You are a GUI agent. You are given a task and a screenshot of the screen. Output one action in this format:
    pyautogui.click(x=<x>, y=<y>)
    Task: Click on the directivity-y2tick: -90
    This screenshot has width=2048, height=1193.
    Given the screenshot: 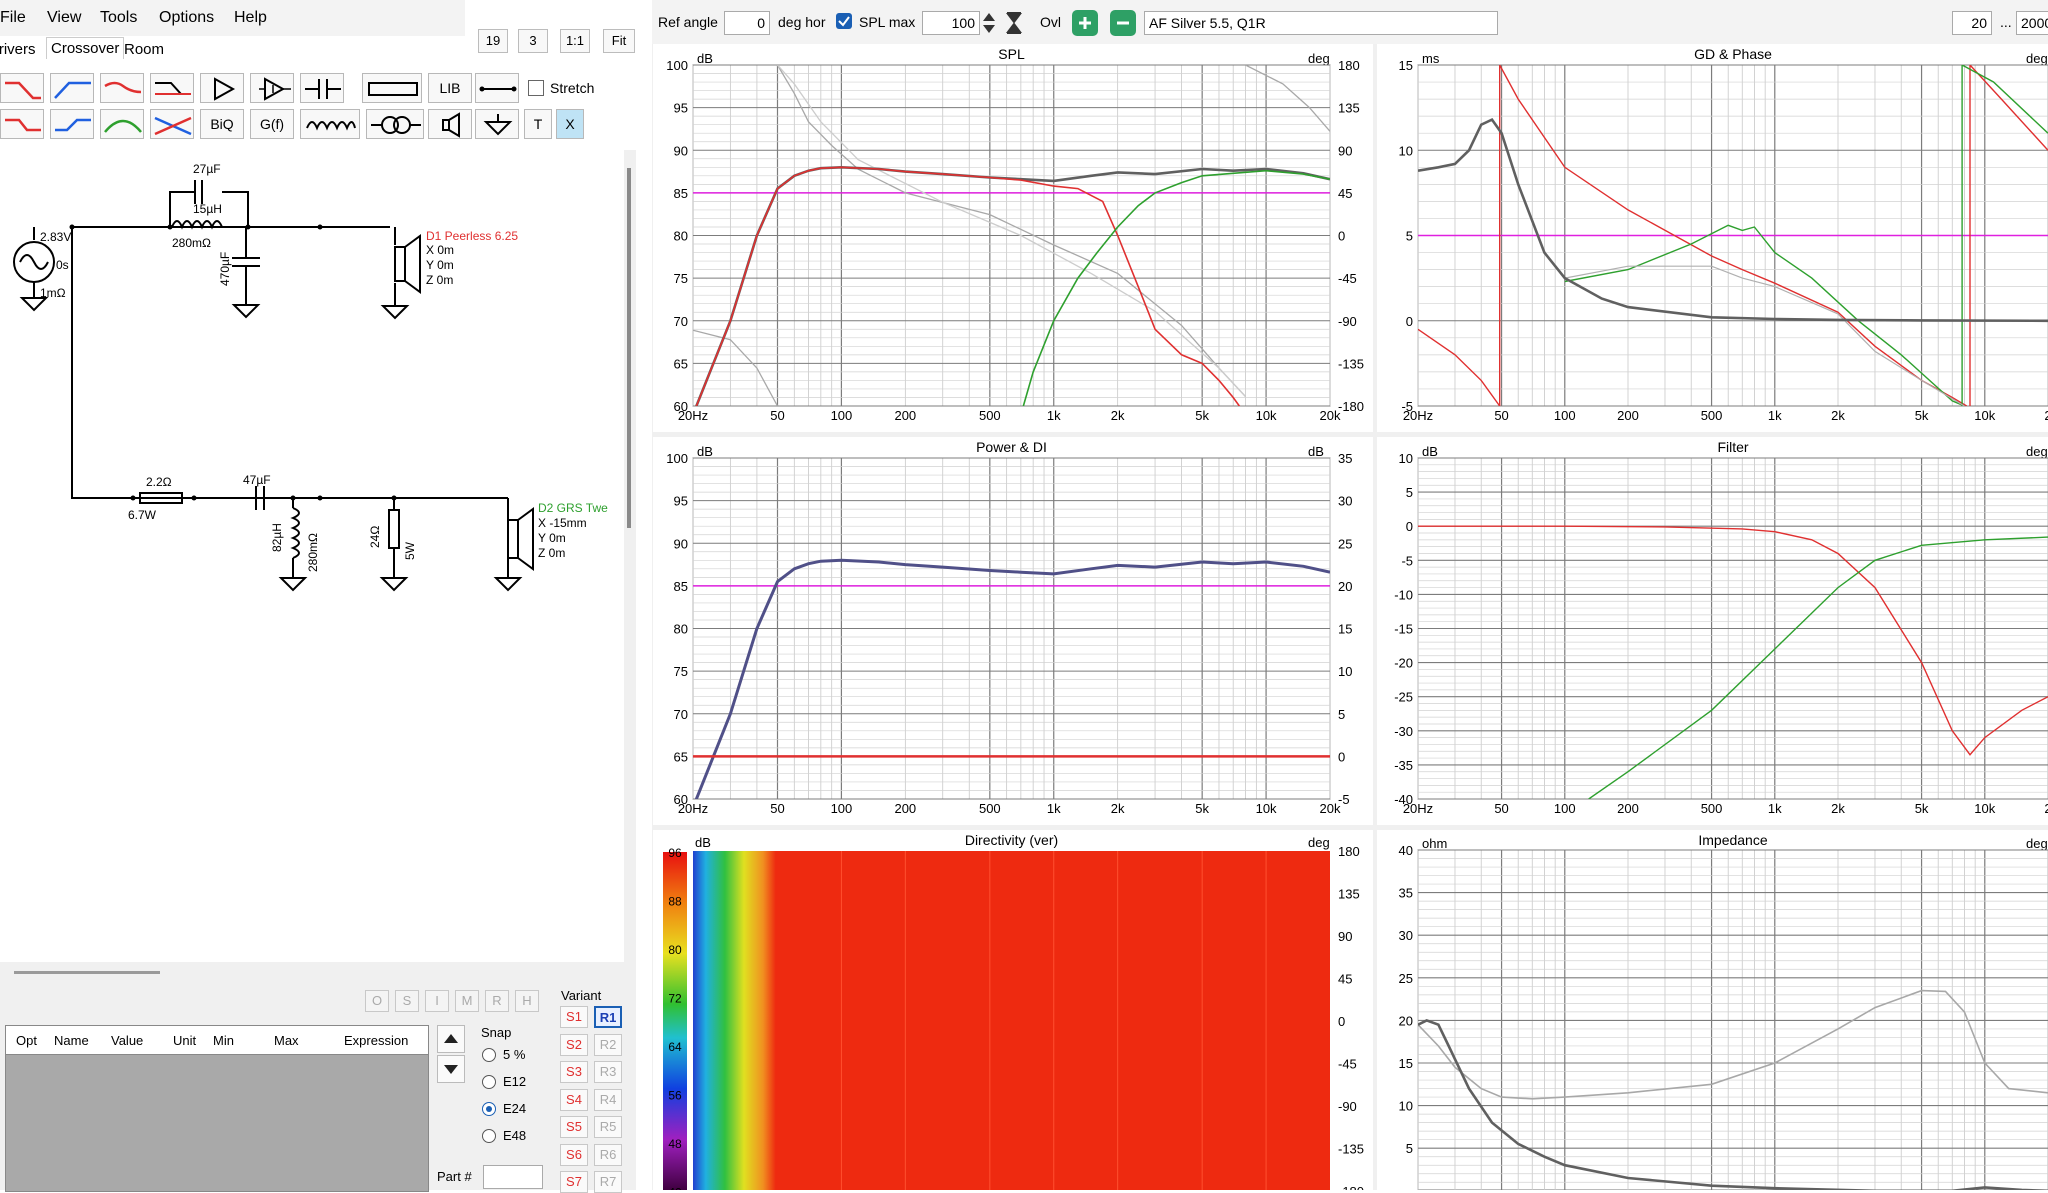 What is the action you would take?
    pyautogui.click(x=1347, y=1106)
    